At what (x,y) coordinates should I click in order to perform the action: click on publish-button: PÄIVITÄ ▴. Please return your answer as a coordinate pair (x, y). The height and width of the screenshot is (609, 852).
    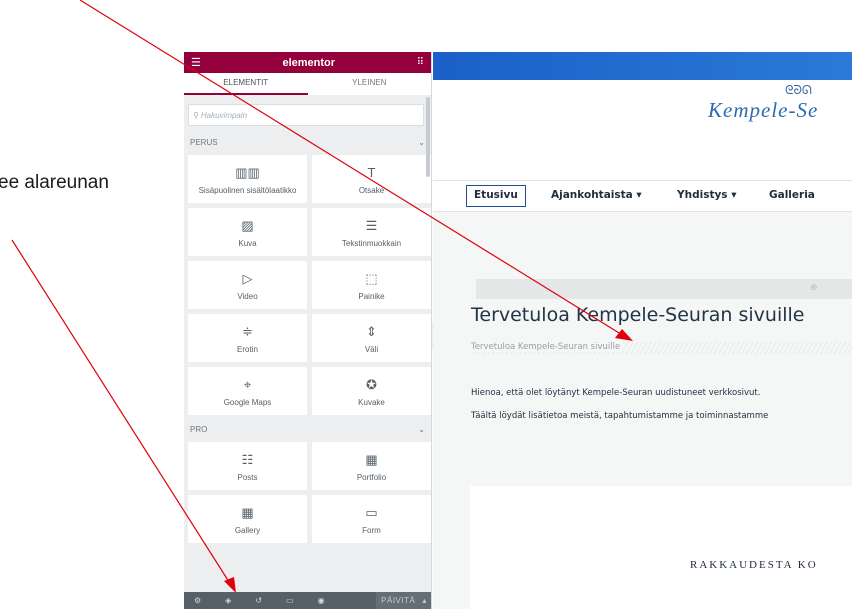
    Looking at the image, I should click on (403, 600).